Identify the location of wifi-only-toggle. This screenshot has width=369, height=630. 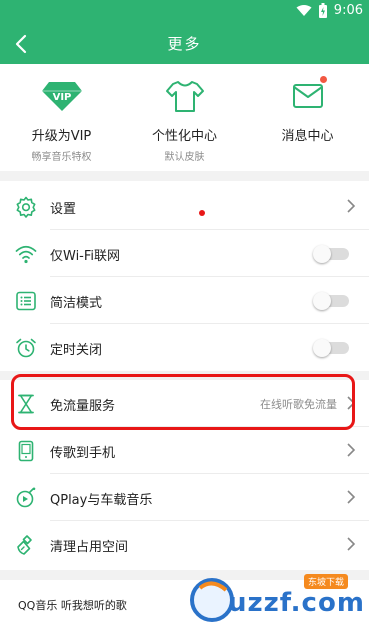
(331, 254).